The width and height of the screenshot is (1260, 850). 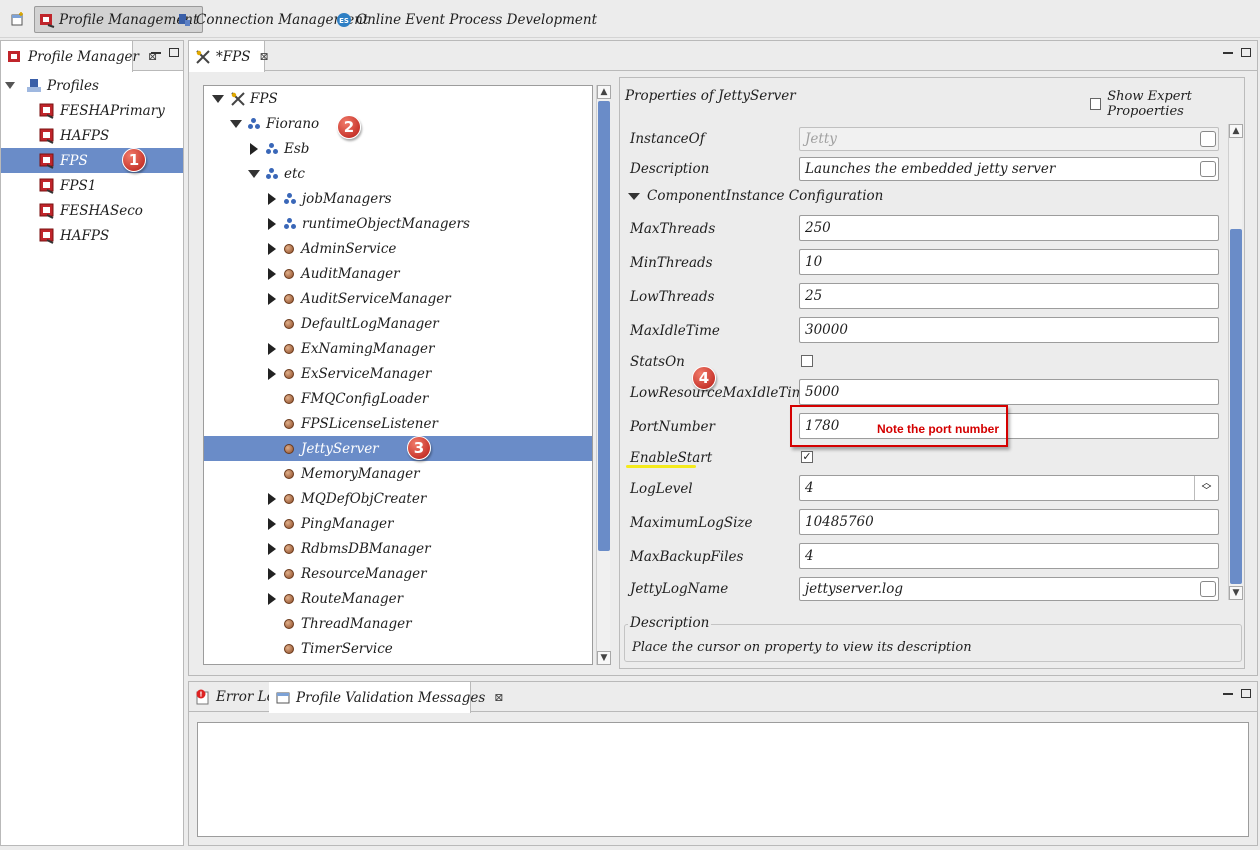 What do you see at coordinates (398, 648) in the screenshot?
I see `tree-node: TimerService` at bounding box center [398, 648].